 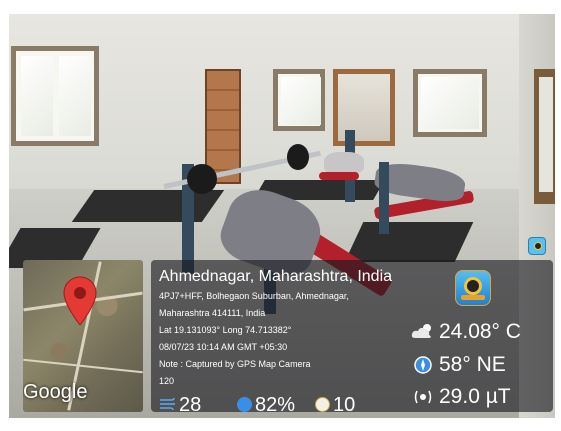 I want to click on weight-bench, so click(x=339, y=176).